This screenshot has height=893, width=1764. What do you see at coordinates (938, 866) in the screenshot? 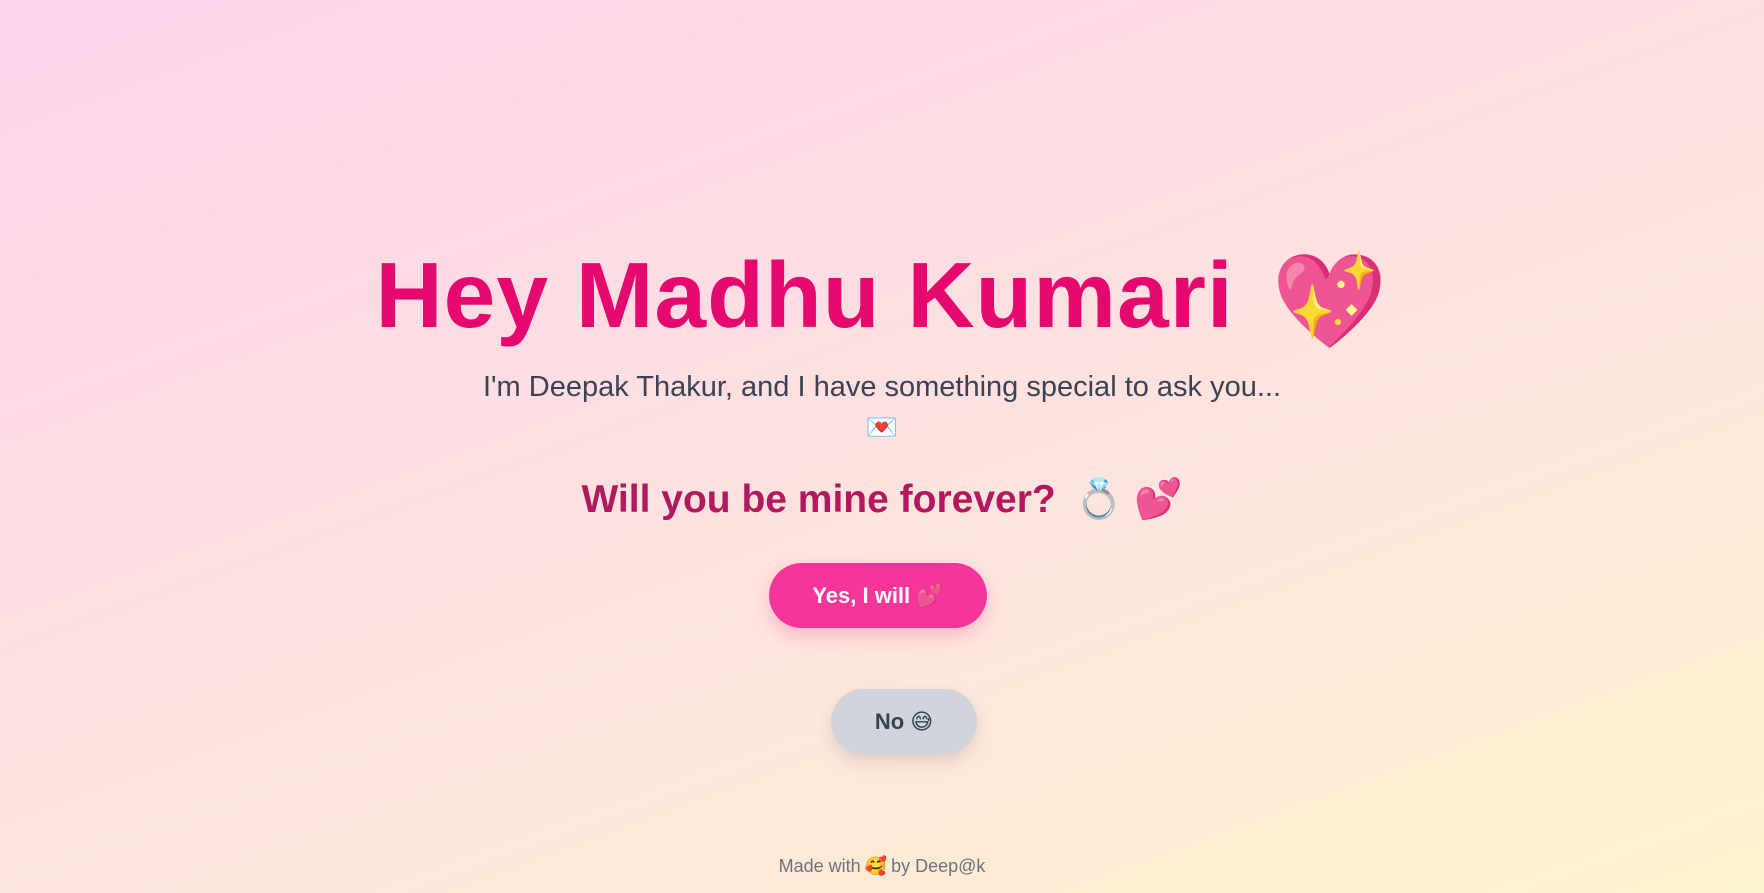
I see `footer-suffix: by Deep@k` at bounding box center [938, 866].